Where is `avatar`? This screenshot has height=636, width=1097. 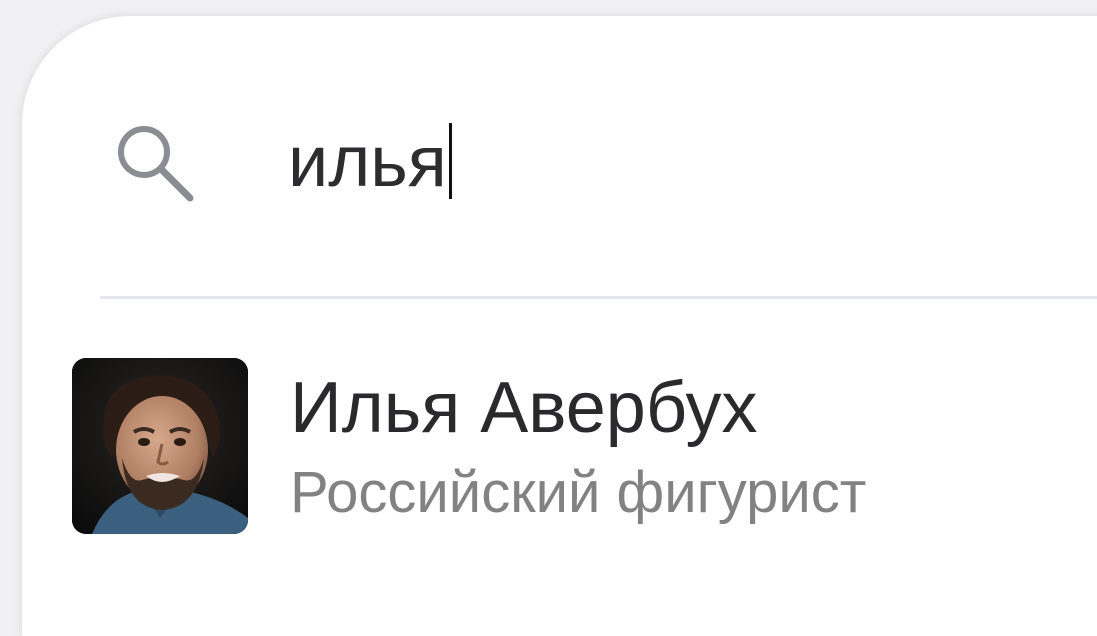 avatar is located at coordinates (160, 446).